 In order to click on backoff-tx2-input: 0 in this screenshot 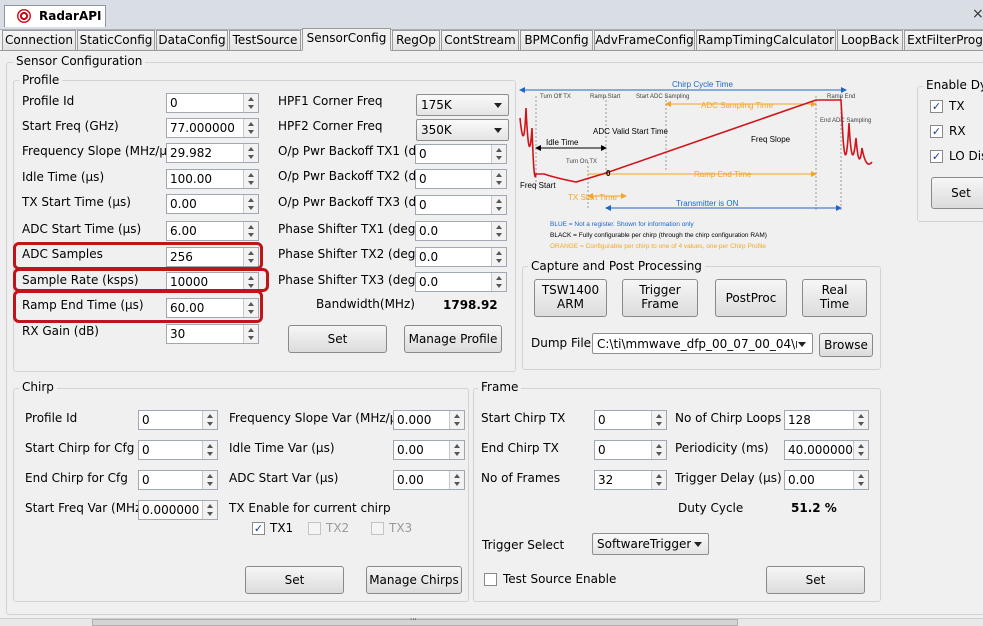, I will do `click(461, 179)`.